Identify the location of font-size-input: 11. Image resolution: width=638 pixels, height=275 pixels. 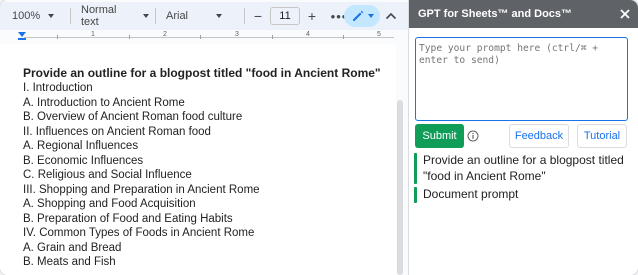
(285, 16).